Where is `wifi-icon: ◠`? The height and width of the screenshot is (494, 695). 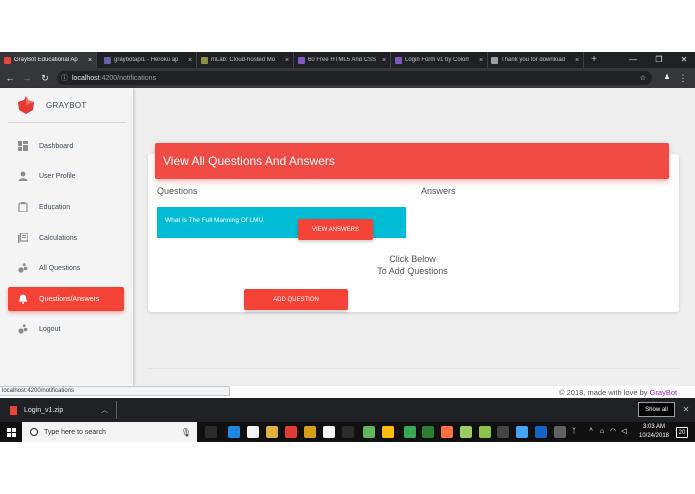
wifi-icon: ◠ is located at coordinates (613, 432).